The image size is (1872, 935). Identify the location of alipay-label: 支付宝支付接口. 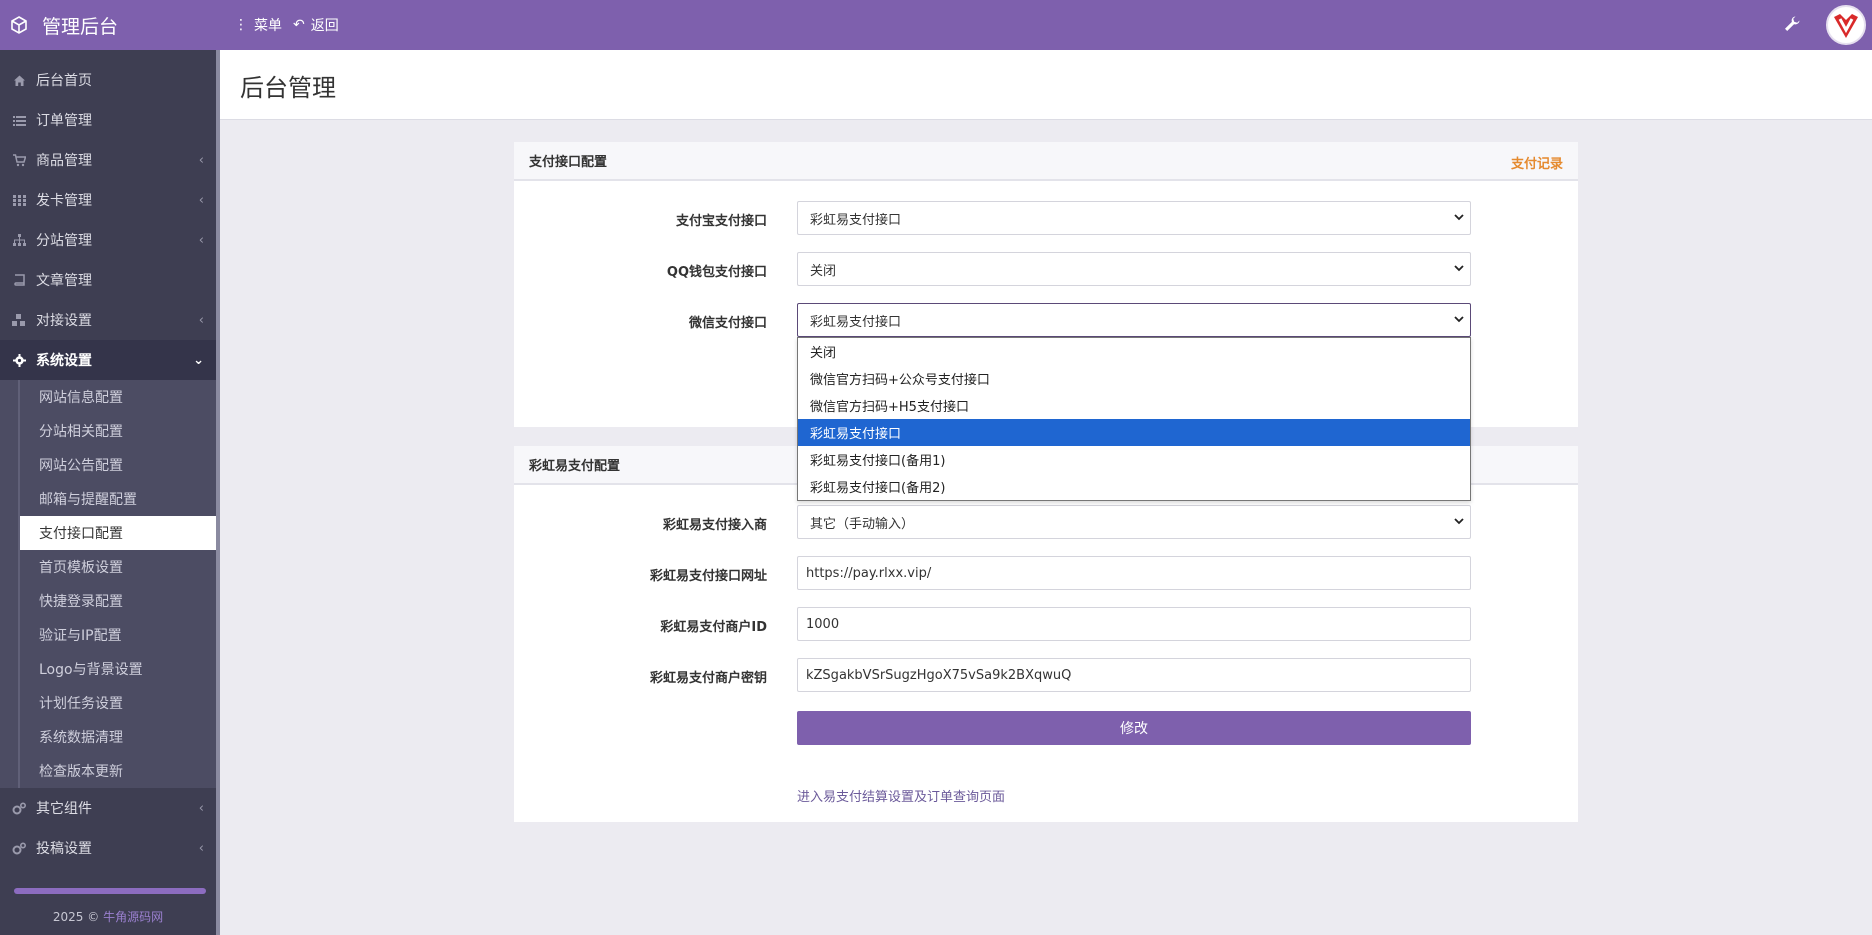
(721, 221).